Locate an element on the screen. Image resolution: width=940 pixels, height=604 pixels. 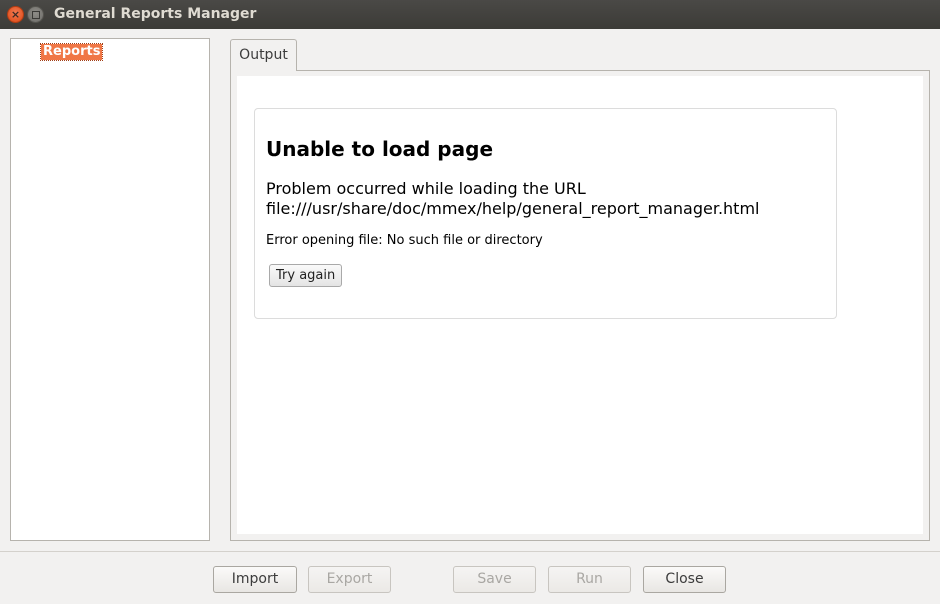
import-button: Import is located at coordinates (255, 579).